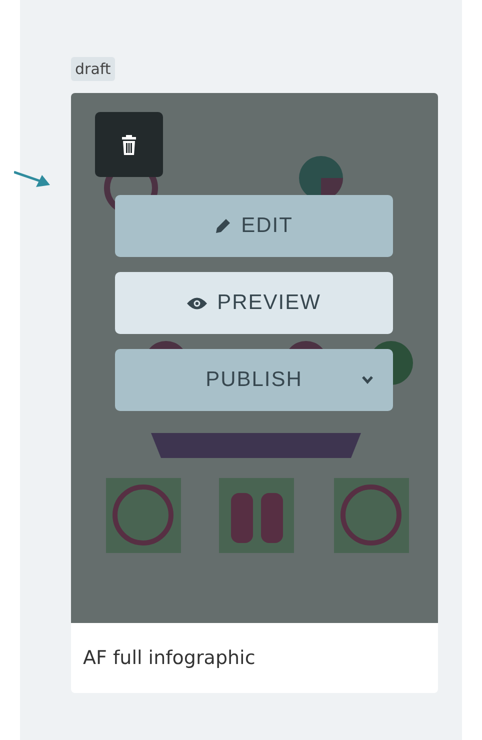 The width and height of the screenshot is (482, 740). What do you see at coordinates (32, 179) in the screenshot?
I see `arrow-icon` at bounding box center [32, 179].